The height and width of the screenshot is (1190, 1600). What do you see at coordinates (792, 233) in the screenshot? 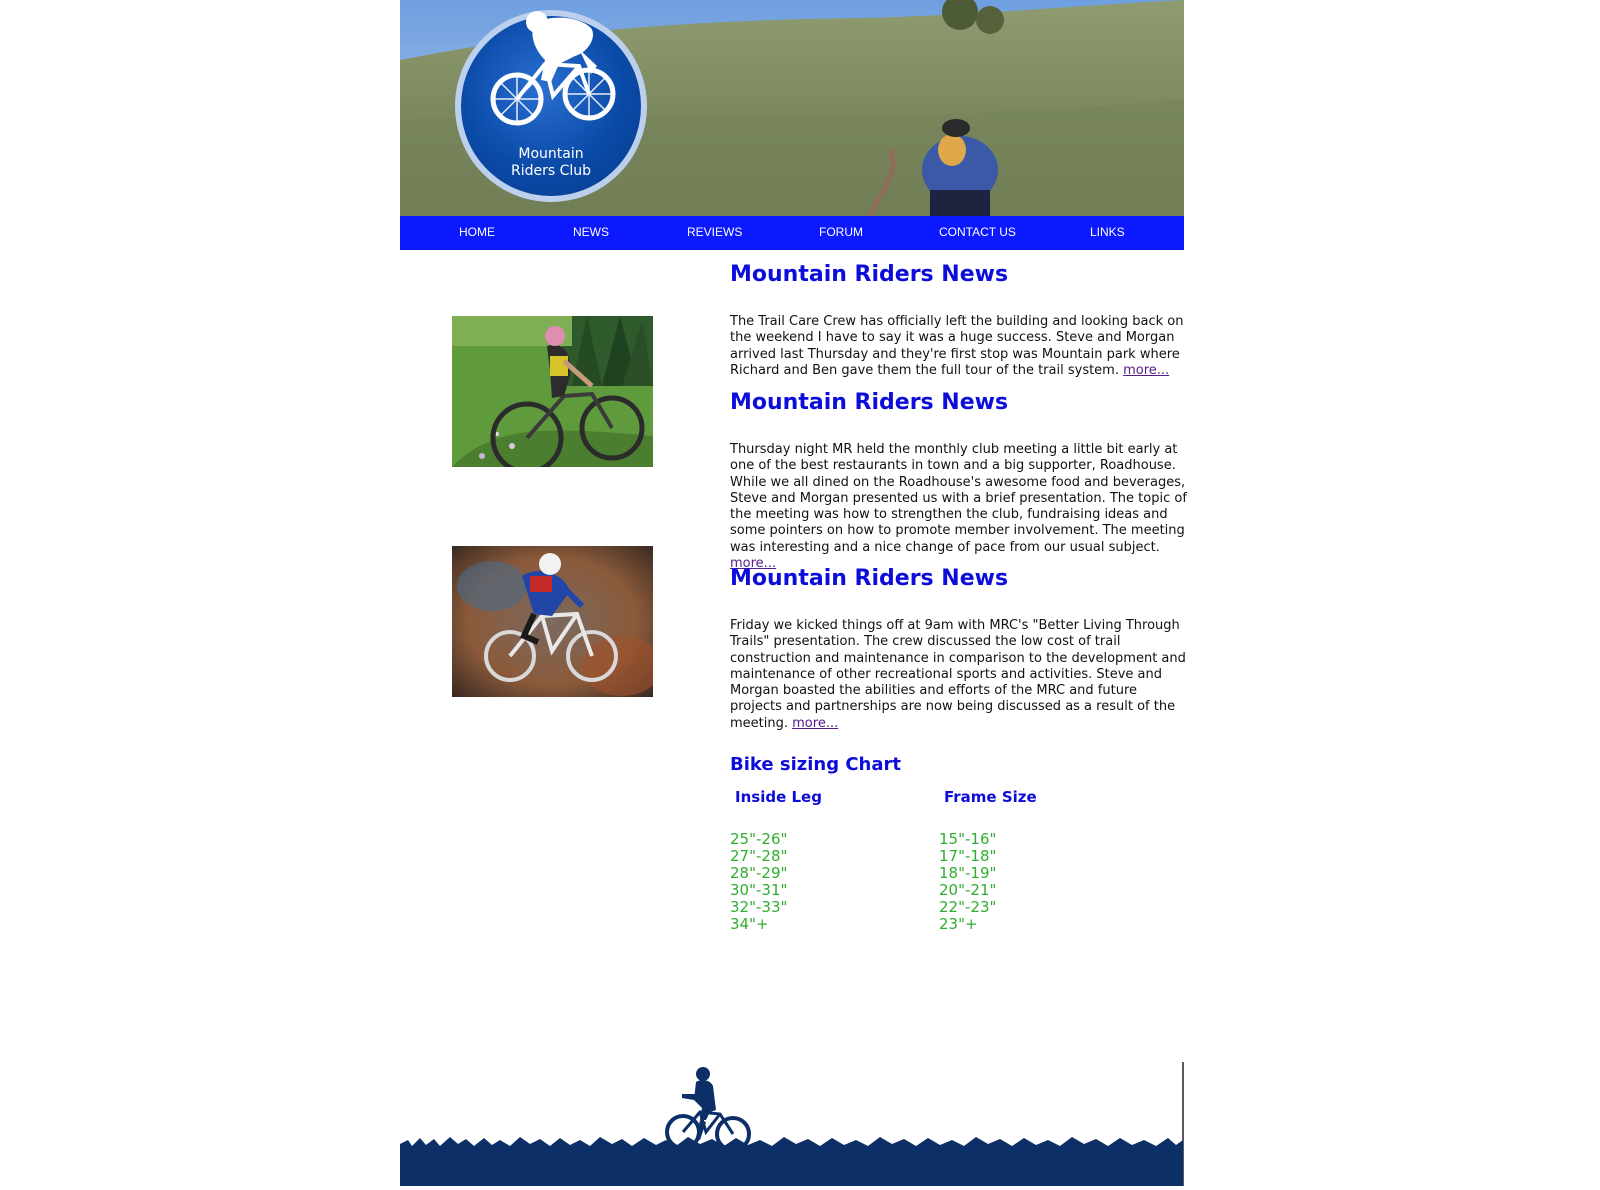
I see `main-navigation: HOME NEWS REVIEWS FORUM CONTACT US LINKS` at bounding box center [792, 233].